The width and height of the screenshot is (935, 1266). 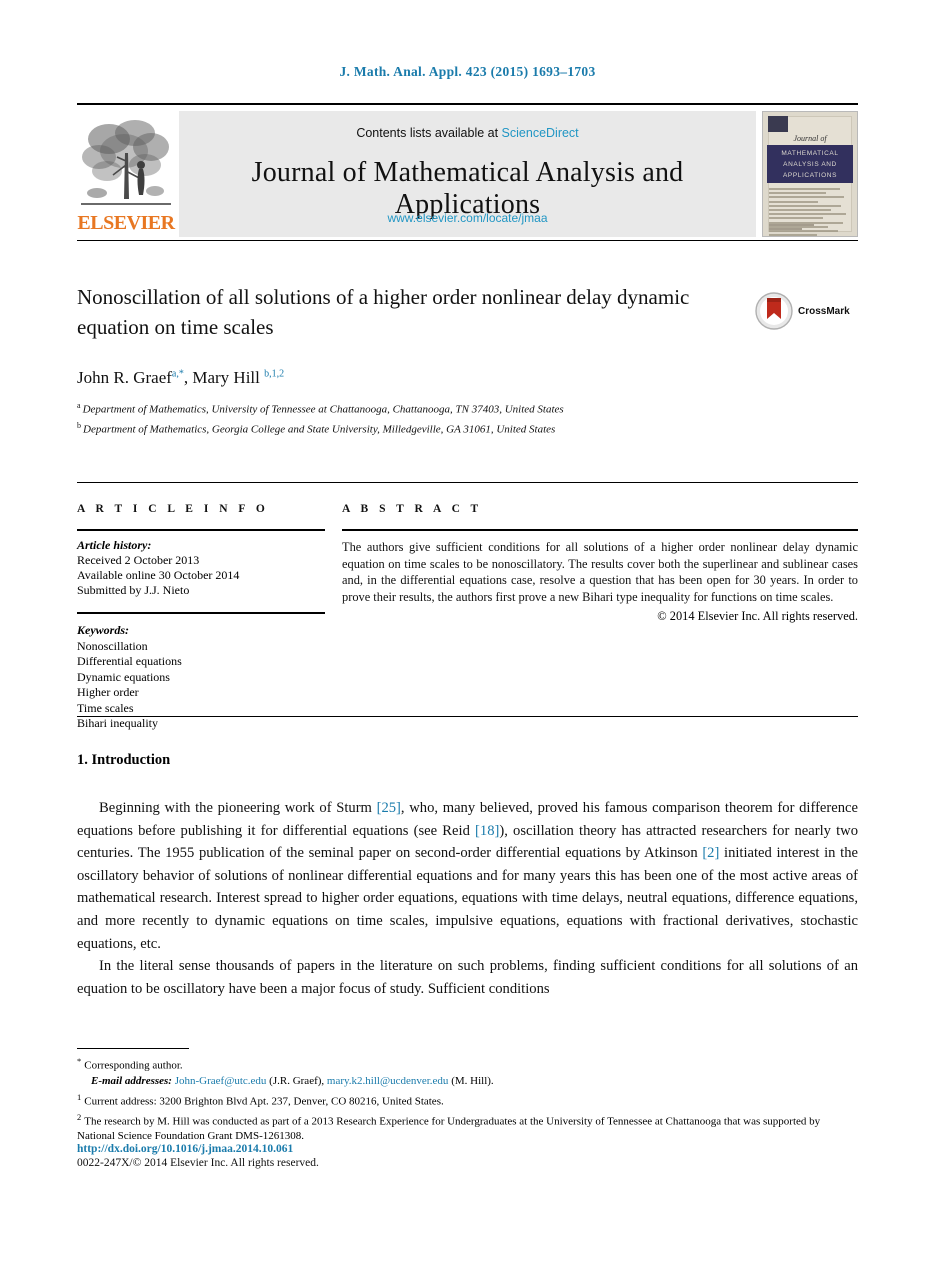 I want to click on footnote-marker-star: *, so click(x=79, y=1061).